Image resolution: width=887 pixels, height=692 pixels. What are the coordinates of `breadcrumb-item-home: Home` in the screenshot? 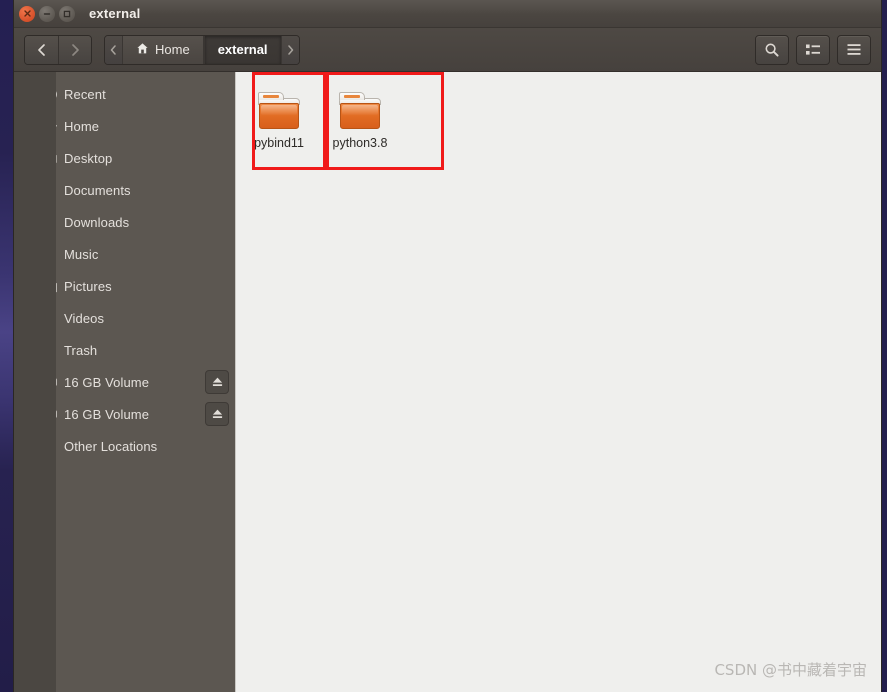 It's located at (163, 49).